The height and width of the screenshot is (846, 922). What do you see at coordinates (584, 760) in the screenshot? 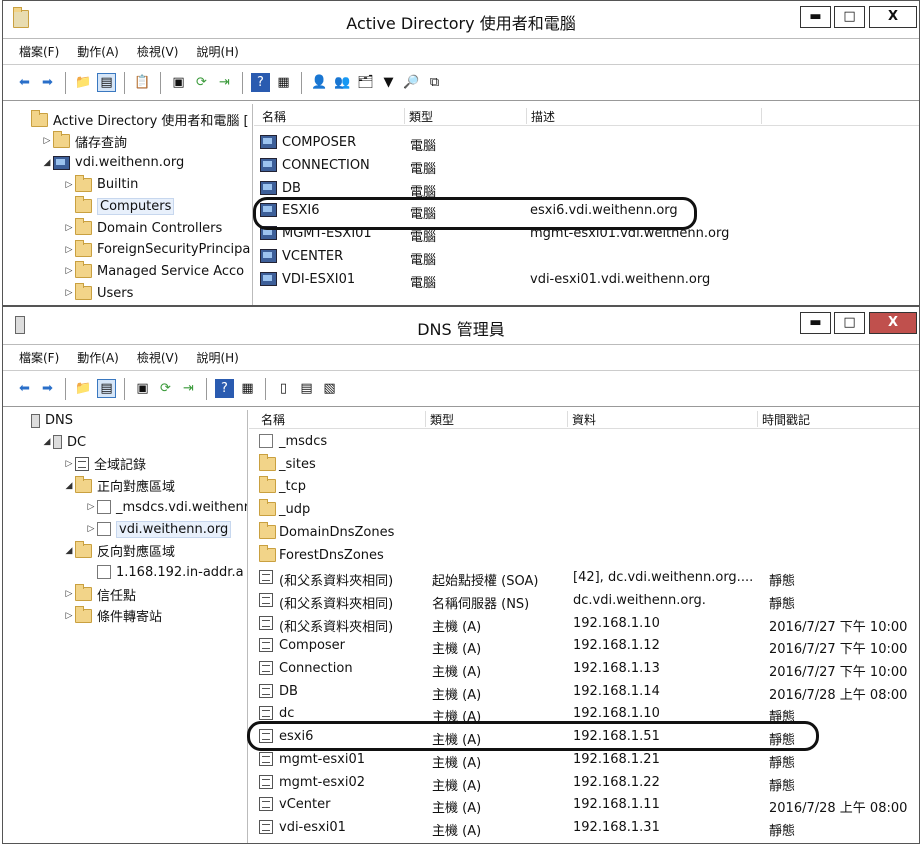
I see `table-row: mgmt-esxi01 主機 (A) 192.168.1.21 靜態` at bounding box center [584, 760].